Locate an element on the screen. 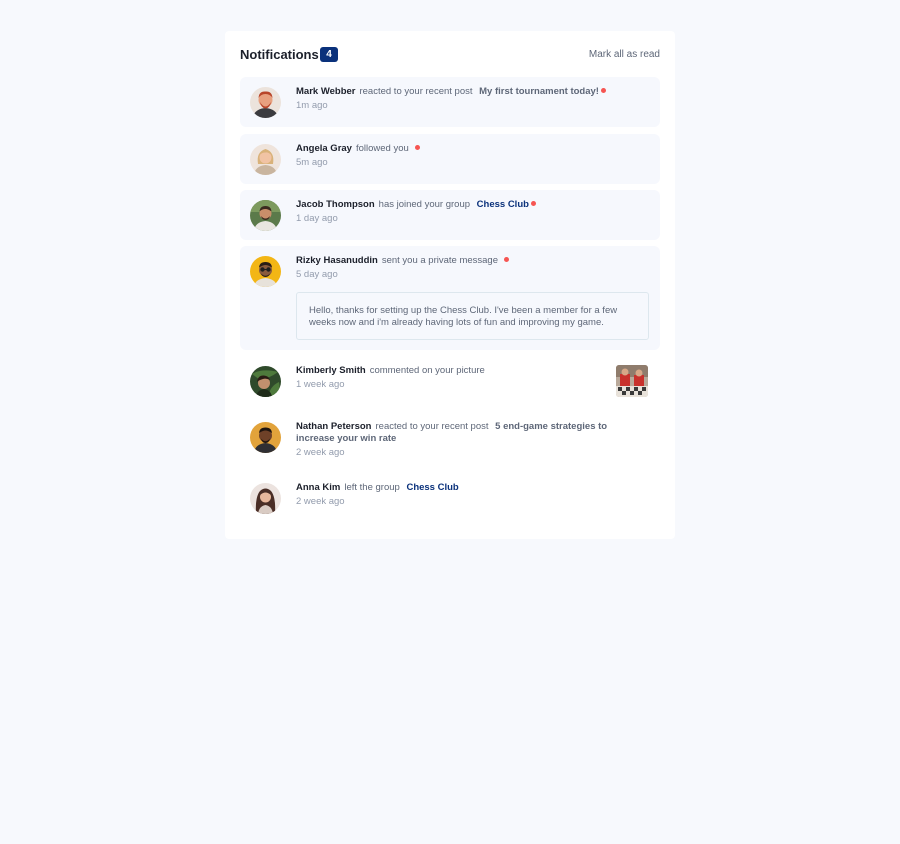 The width and height of the screenshot is (900, 844). chess-picture-thumbnail is located at coordinates (632, 381).